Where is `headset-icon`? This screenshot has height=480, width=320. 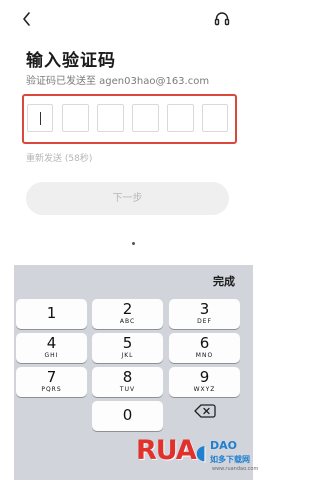
headset-icon is located at coordinates (222, 19).